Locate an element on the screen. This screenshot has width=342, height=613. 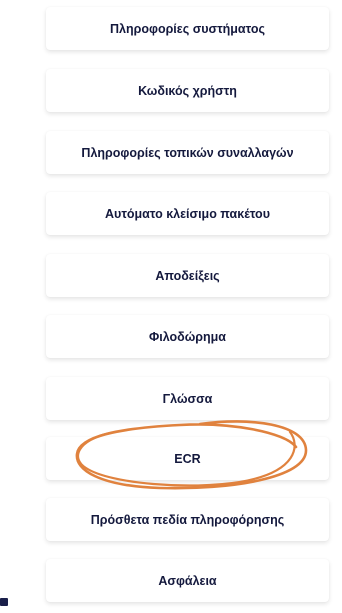
menu-item-security: Ασφάλεια is located at coordinates (187, 580).